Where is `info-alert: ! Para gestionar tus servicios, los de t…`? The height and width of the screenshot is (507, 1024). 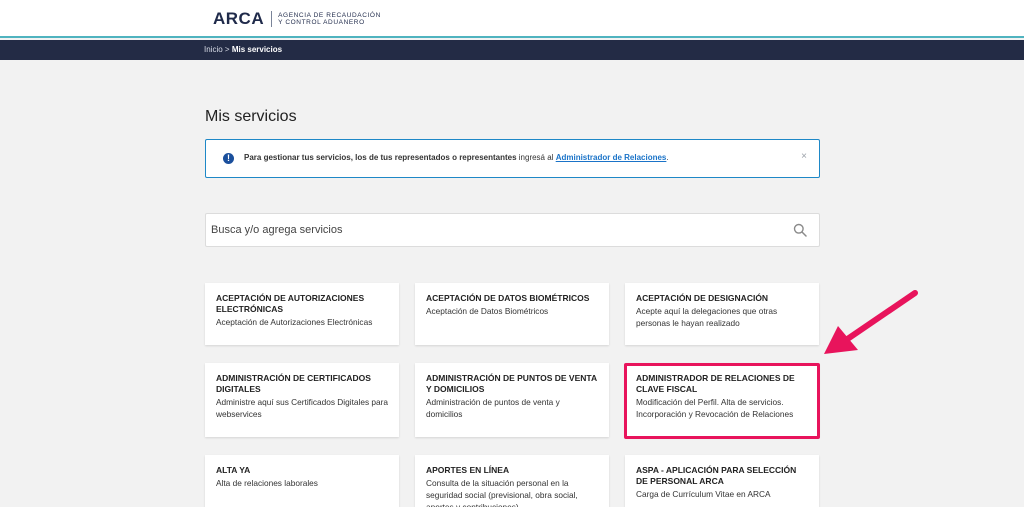
info-alert: ! Para gestionar tus servicios, los de t… is located at coordinates (512, 158).